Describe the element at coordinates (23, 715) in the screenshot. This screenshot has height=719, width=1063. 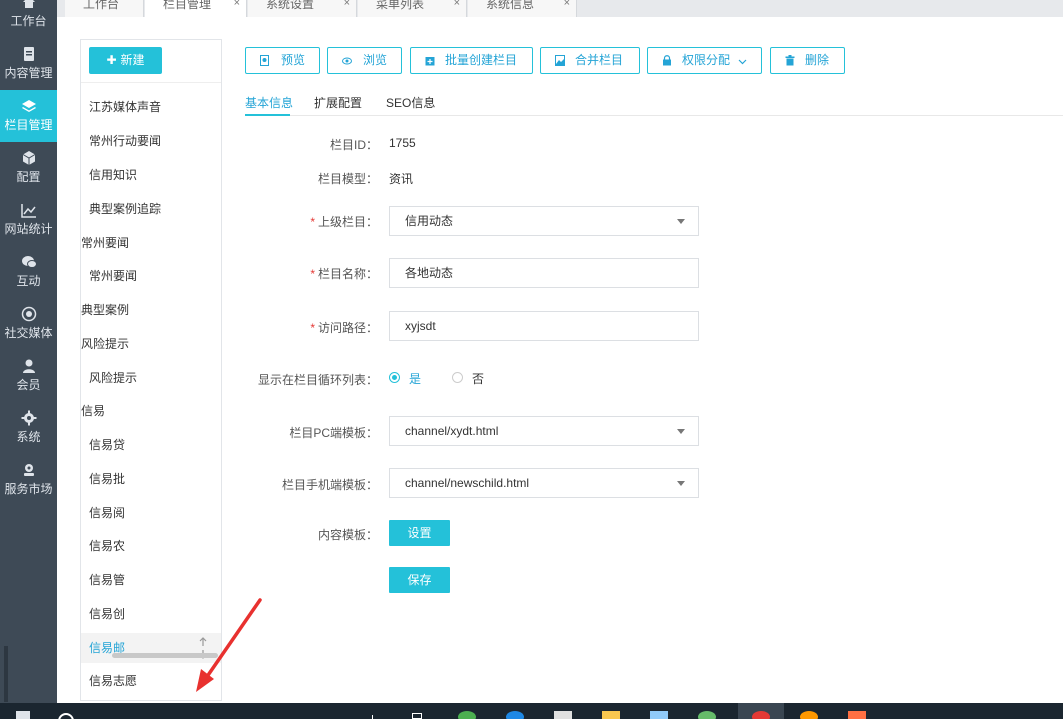
I see `start-icon` at that location.